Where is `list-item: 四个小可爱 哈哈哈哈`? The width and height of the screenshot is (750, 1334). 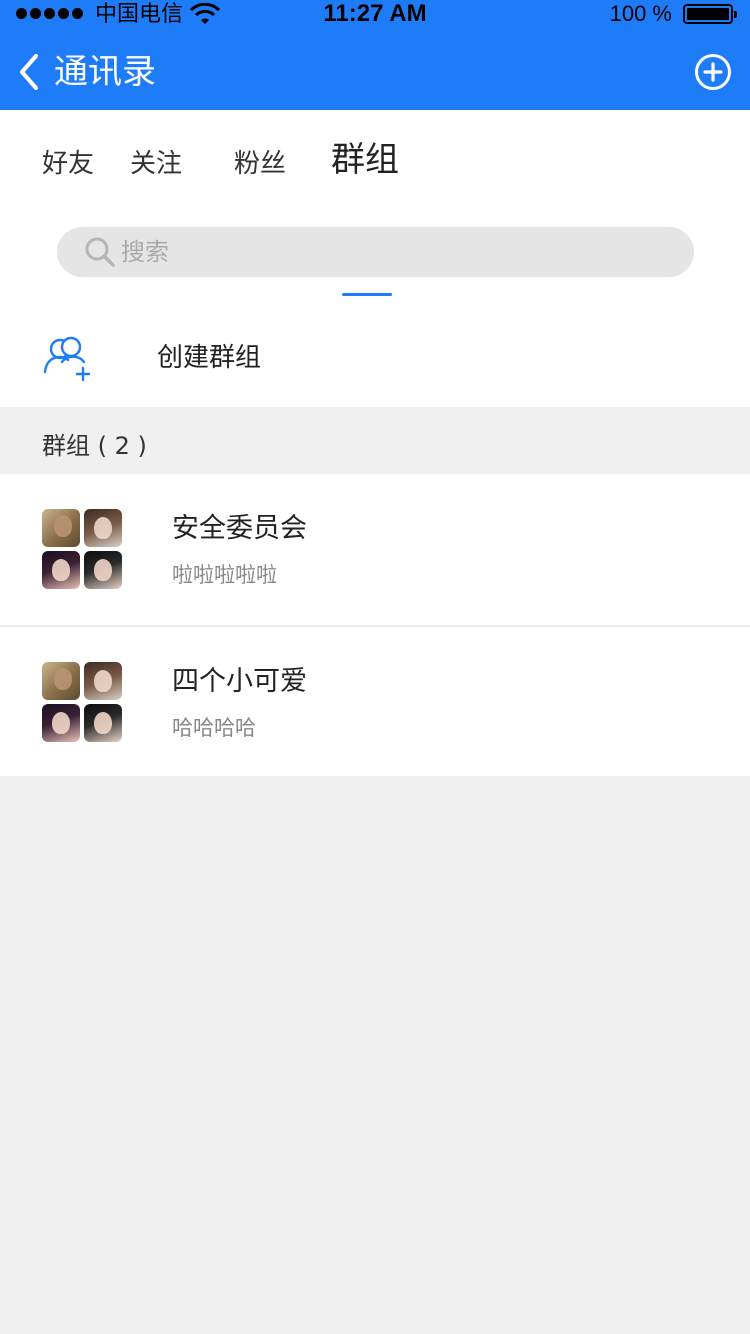 list-item: 四个小可爱 哈哈哈哈 is located at coordinates (375, 700).